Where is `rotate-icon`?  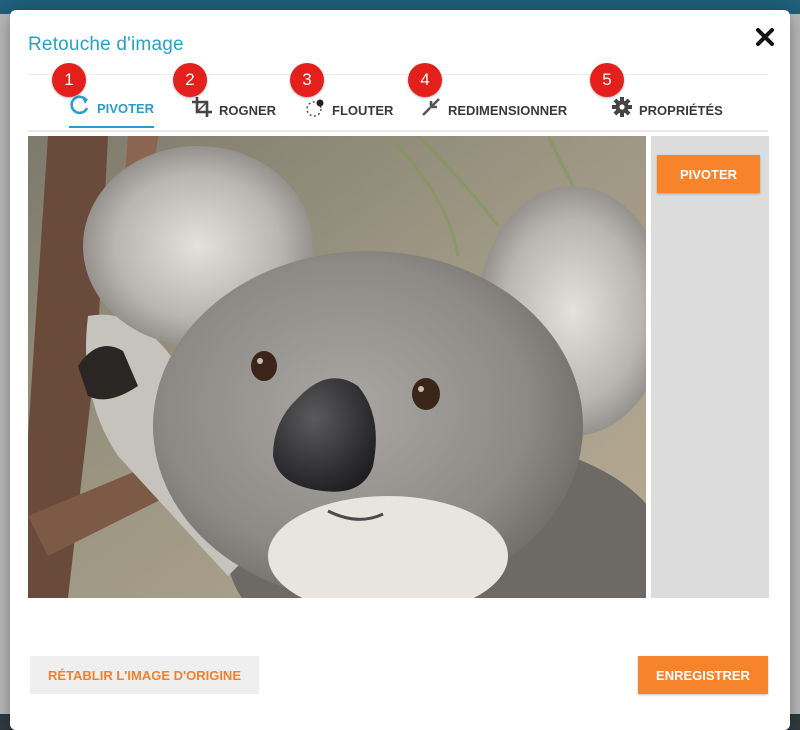 rotate-icon is located at coordinates (79, 105).